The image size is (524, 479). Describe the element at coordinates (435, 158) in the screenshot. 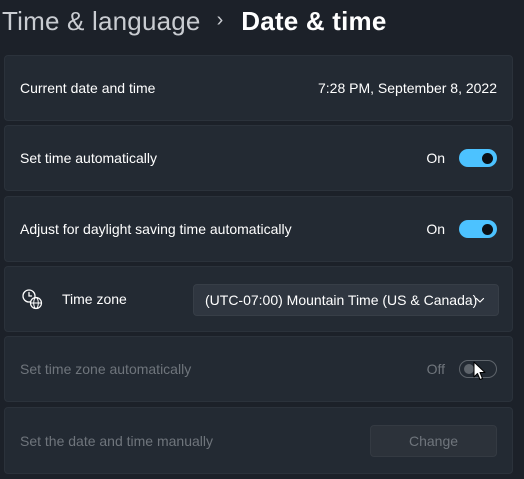

I see `set-time-automatically-state: On` at that location.